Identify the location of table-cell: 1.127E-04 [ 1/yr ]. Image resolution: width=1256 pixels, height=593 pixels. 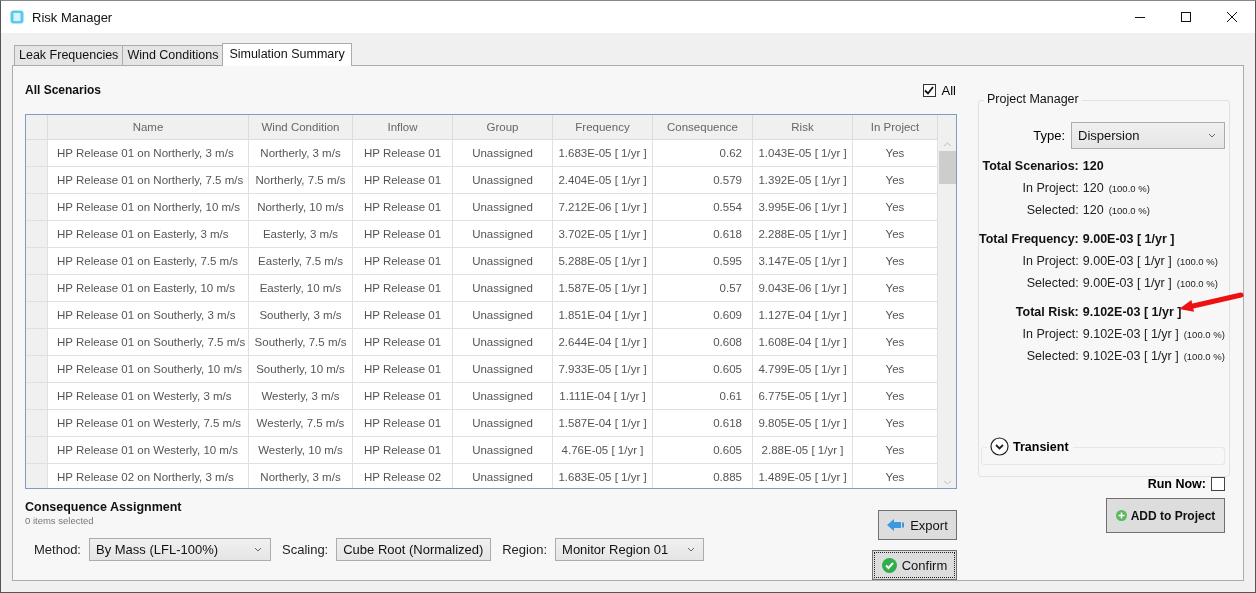
(803, 315).